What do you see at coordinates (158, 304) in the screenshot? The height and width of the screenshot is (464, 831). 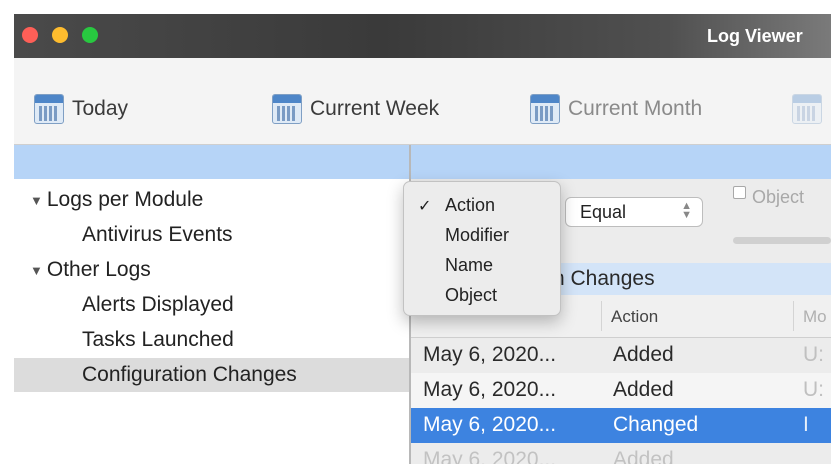 I see `tree-item-label: Alerts Displayed` at bounding box center [158, 304].